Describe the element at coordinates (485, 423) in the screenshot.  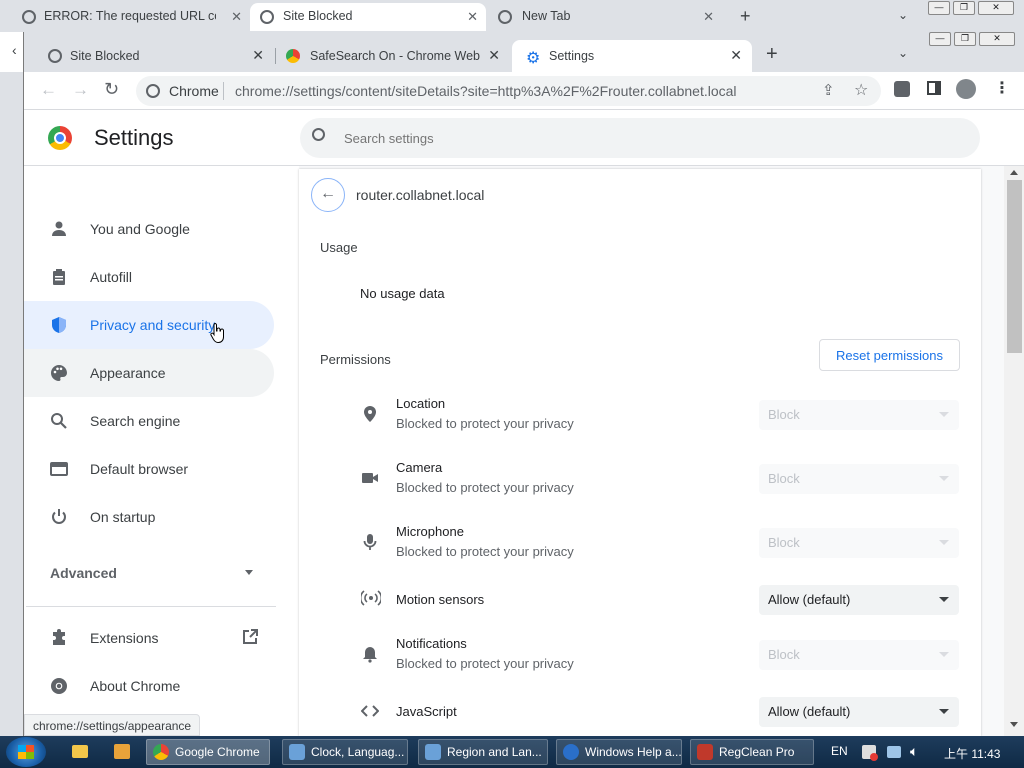
I see `permission-desc: Blocked to protect your privacy` at that location.